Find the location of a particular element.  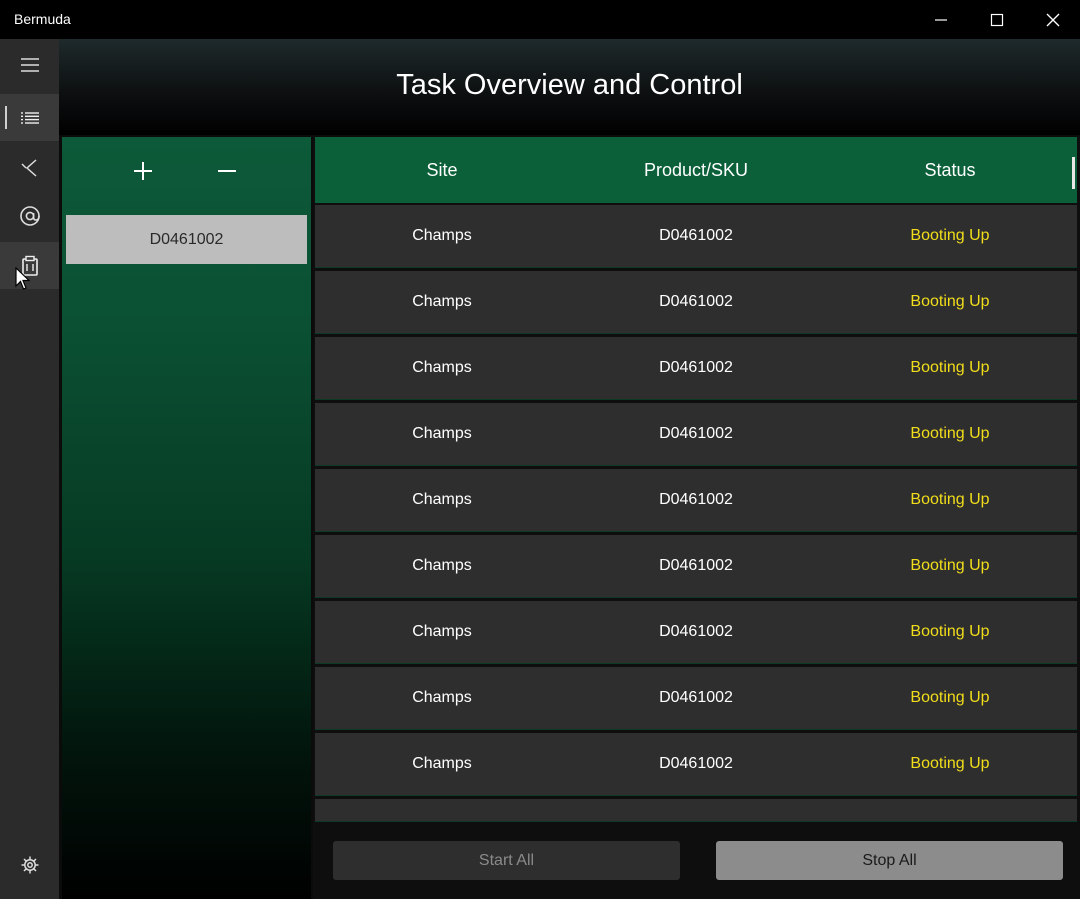

minimize-button is located at coordinates (941, 19).